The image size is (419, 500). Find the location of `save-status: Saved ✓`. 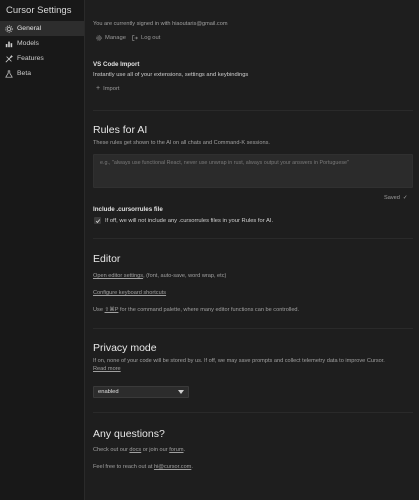

save-status: Saved ✓ is located at coordinates (396, 198).